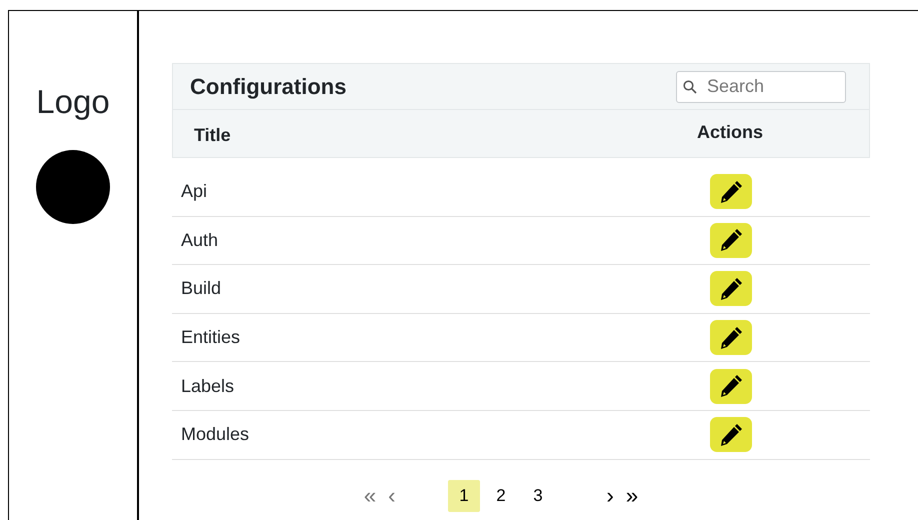 This screenshot has width=918, height=520. Describe the element at coordinates (208, 386) in the screenshot. I see `table-cell-text: Labels` at that location.